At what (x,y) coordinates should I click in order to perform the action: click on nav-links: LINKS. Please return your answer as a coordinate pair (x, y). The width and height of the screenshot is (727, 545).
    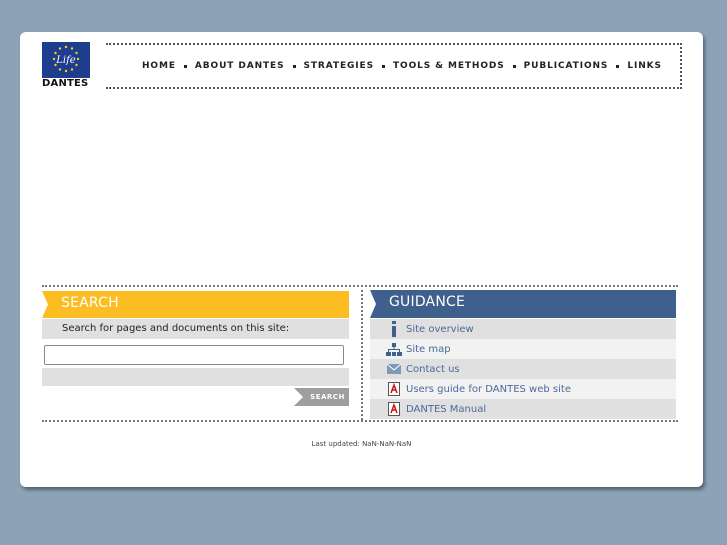
    Looking at the image, I should click on (644, 66).